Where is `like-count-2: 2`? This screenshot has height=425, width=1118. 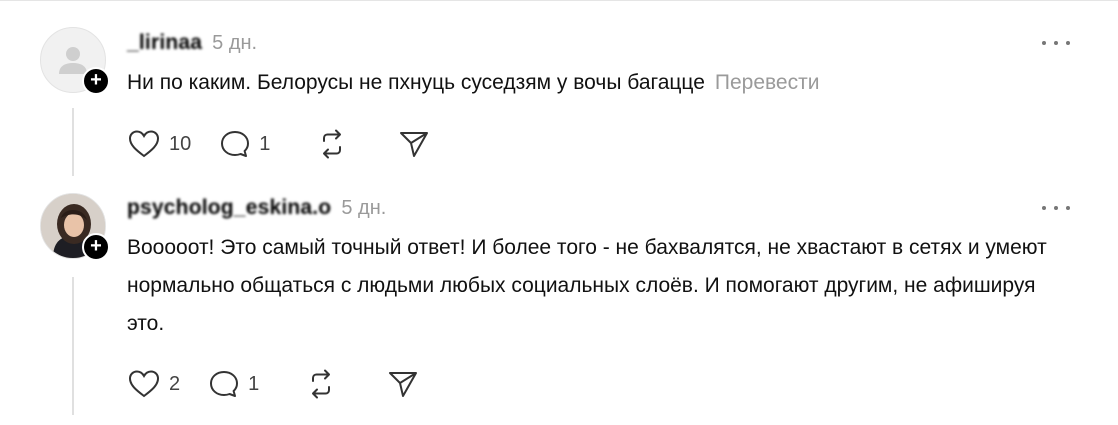
like-count-2: 2 is located at coordinates (175, 383).